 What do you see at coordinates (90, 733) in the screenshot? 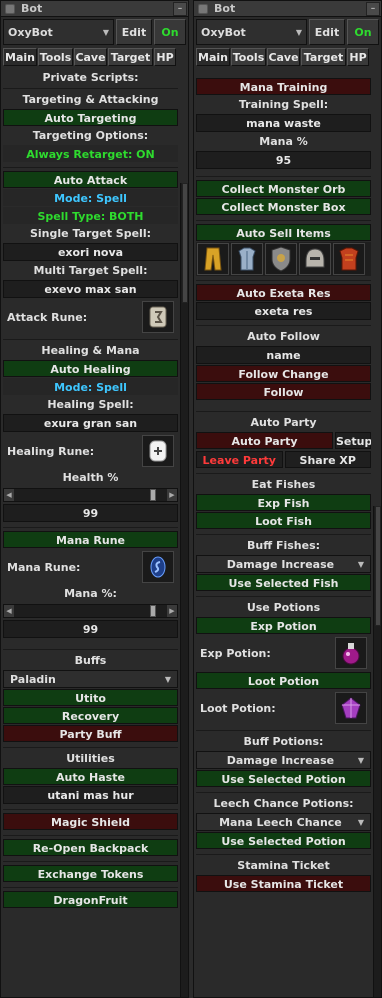
I see `party-buff-toggle: Party Buff` at bounding box center [90, 733].